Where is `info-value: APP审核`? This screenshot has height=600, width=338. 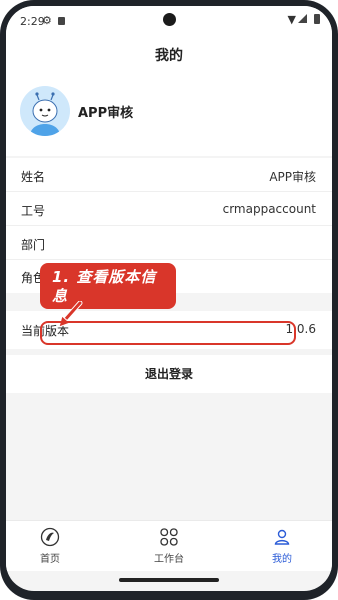 info-value: APP审核 is located at coordinates (292, 177).